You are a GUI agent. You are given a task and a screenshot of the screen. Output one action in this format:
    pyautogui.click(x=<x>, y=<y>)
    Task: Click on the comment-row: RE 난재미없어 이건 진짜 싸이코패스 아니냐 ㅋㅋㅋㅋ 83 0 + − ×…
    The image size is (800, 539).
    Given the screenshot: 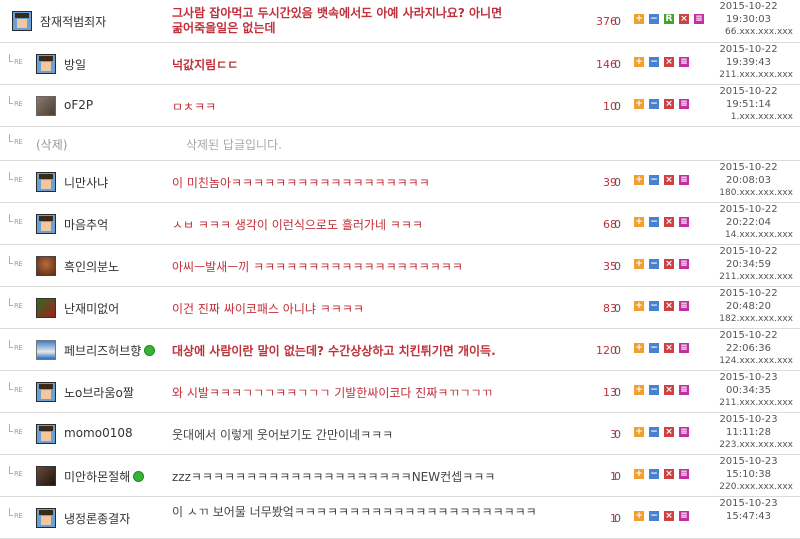 What is the action you would take?
    pyautogui.click(x=400, y=308)
    